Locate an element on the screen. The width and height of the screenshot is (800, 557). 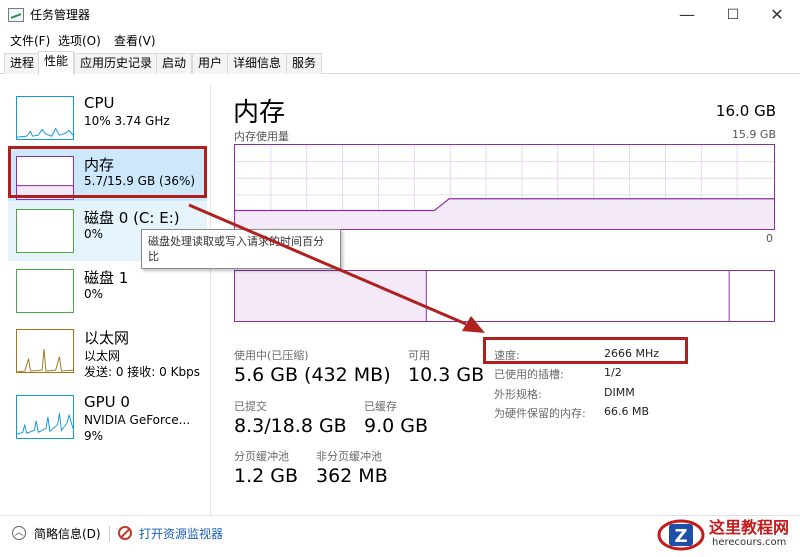
memory-usage-graph is located at coordinates (504, 187).